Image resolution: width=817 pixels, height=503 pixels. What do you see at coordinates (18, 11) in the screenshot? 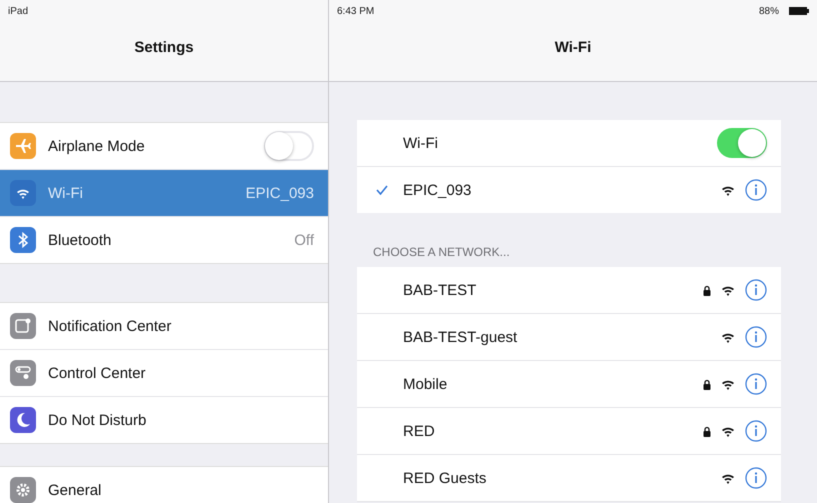
I see `device-name: iPad` at bounding box center [18, 11].